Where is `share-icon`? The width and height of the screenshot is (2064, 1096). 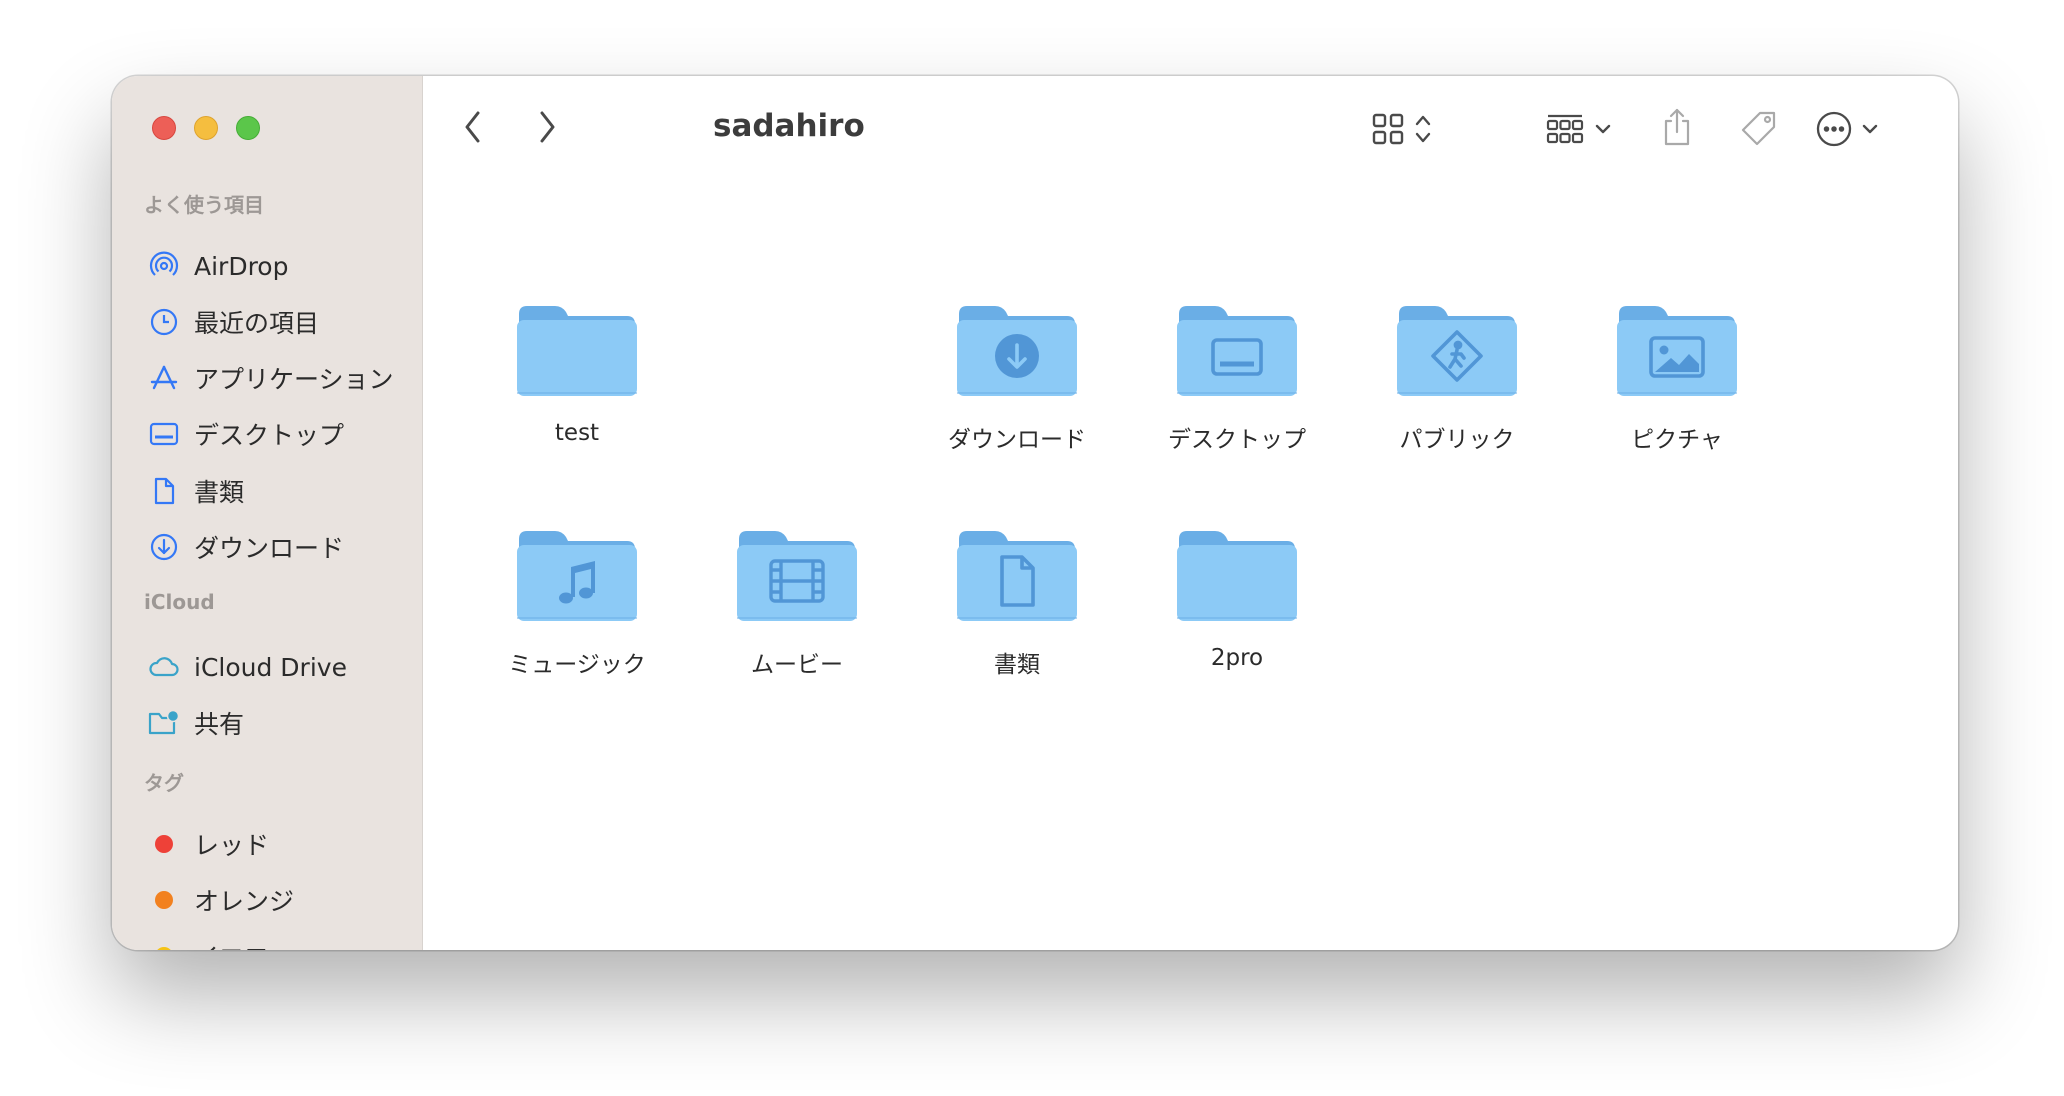 share-icon is located at coordinates (1677, 129).